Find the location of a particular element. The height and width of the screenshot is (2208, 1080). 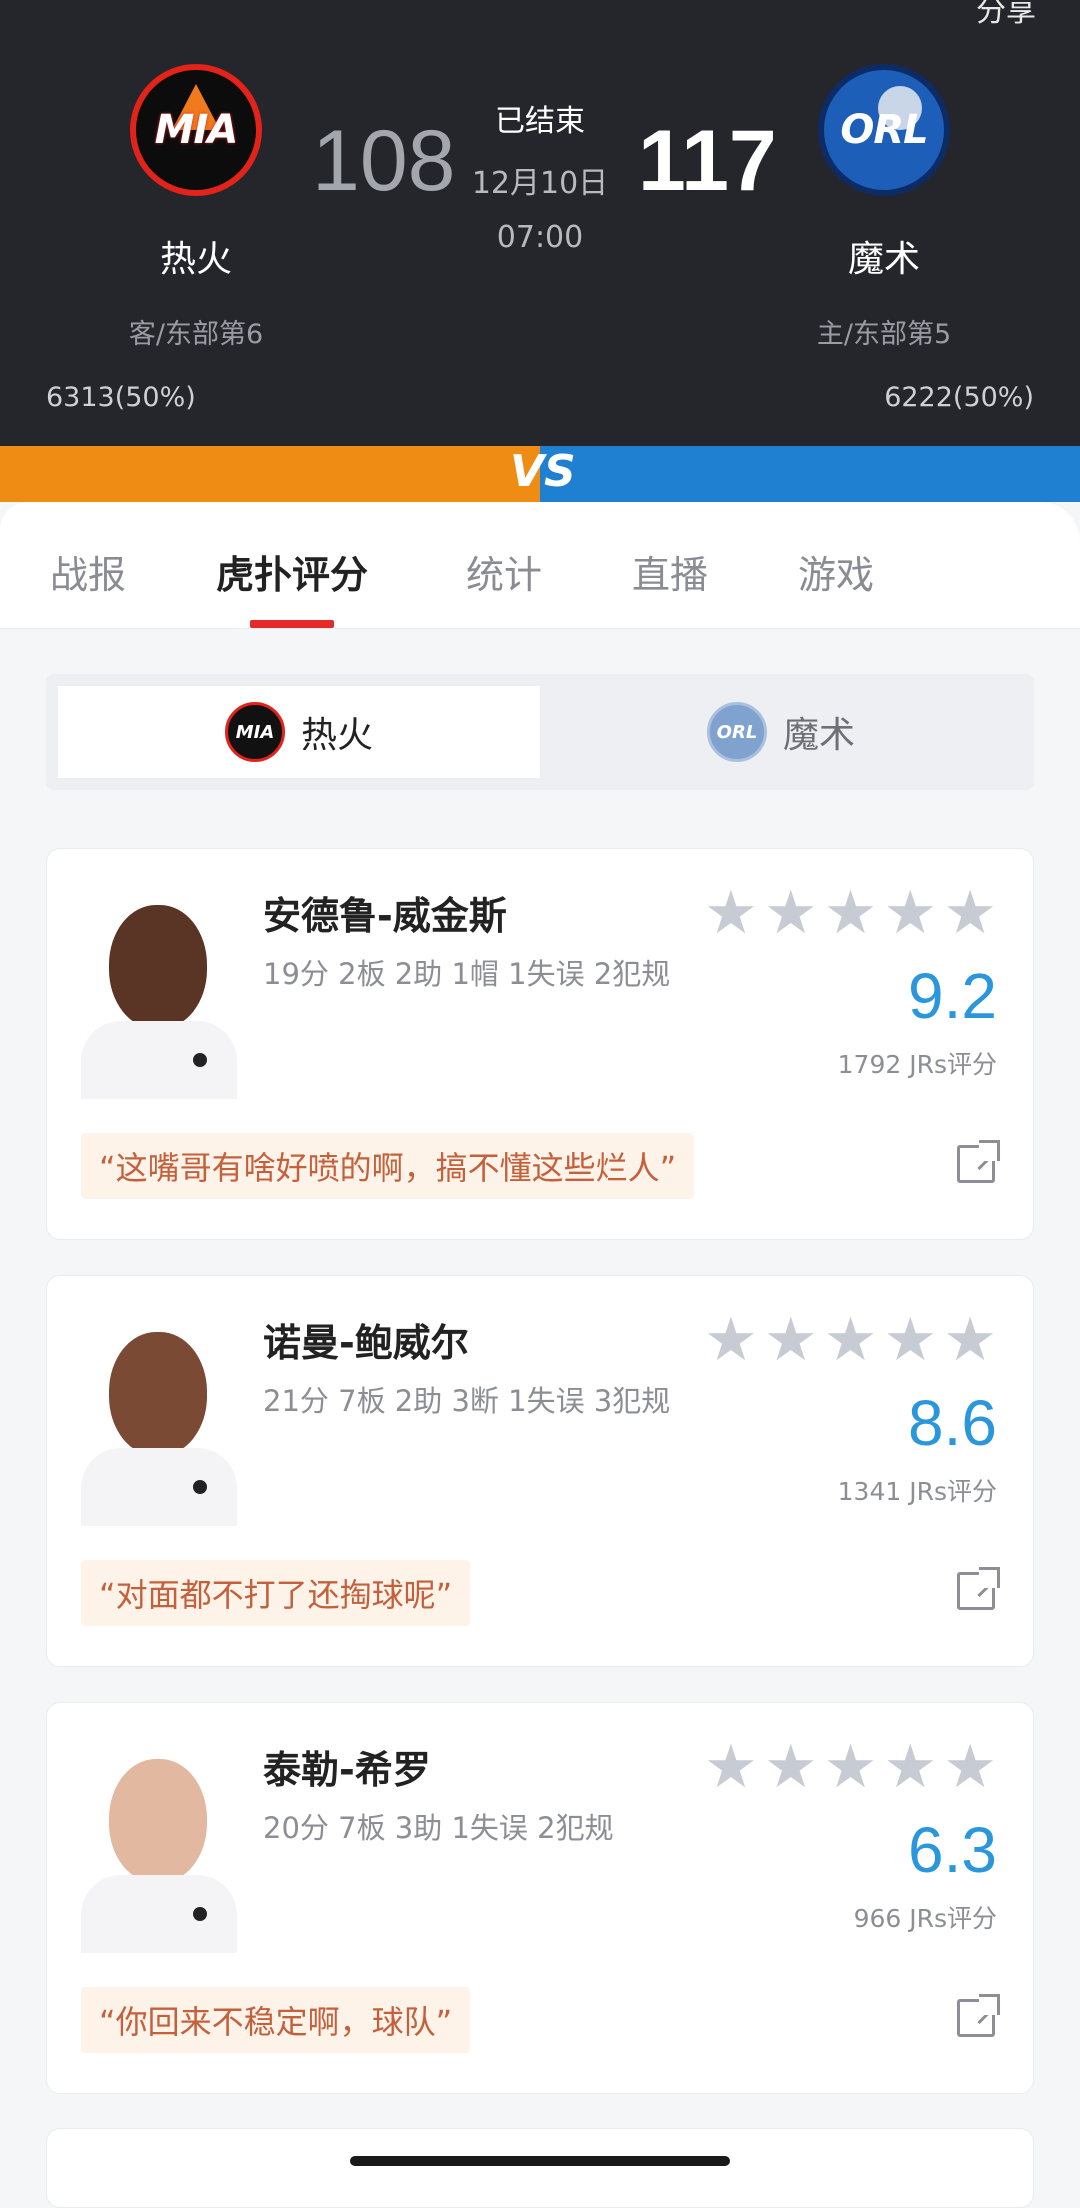

away-score: 108 is located at coordinates (384, 161).